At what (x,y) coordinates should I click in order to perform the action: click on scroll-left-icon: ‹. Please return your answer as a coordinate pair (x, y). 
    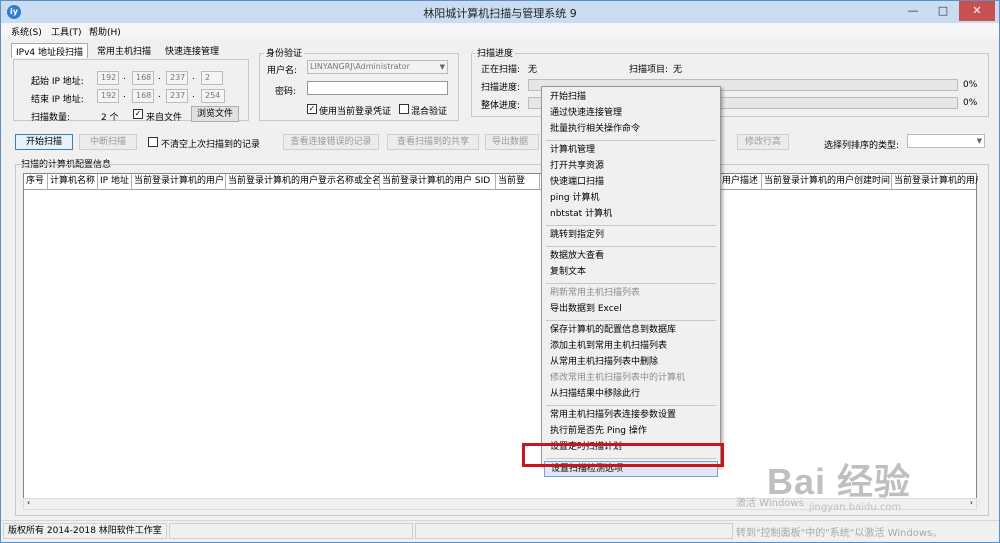
    Looking at the image, I should click on (28, 502).